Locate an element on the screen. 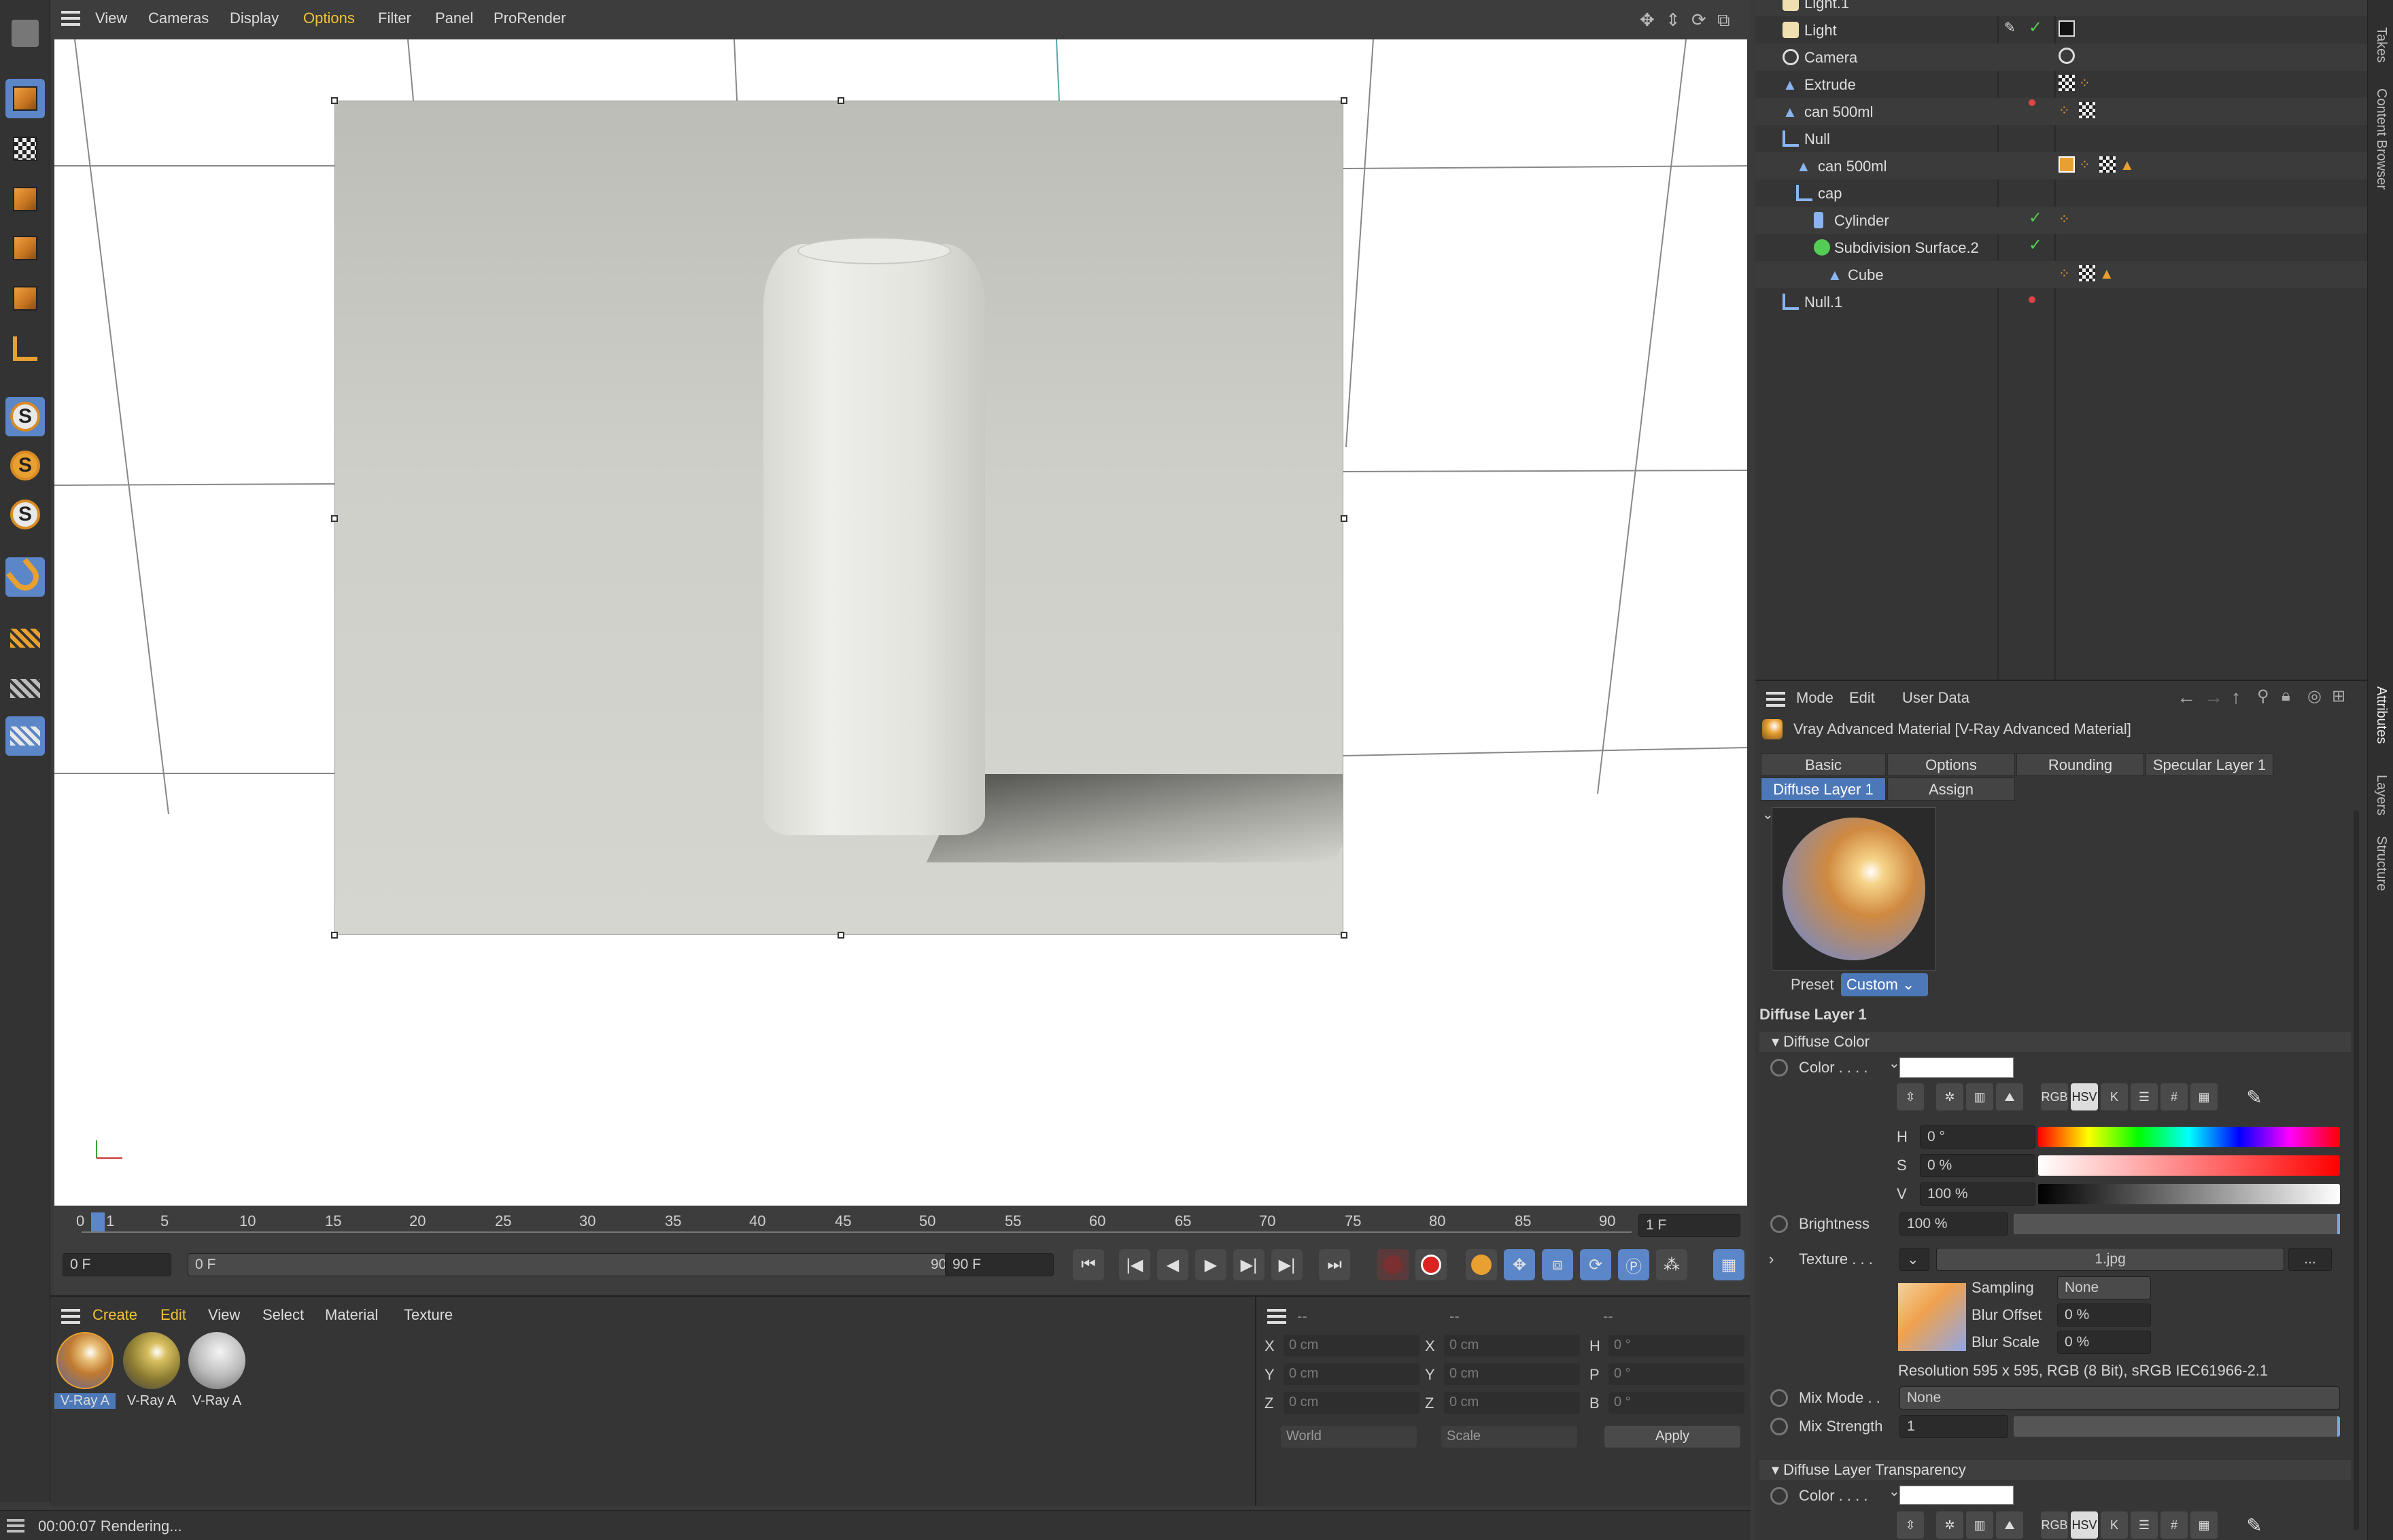  brightness-slider is located at coordinates (2177, 1224).